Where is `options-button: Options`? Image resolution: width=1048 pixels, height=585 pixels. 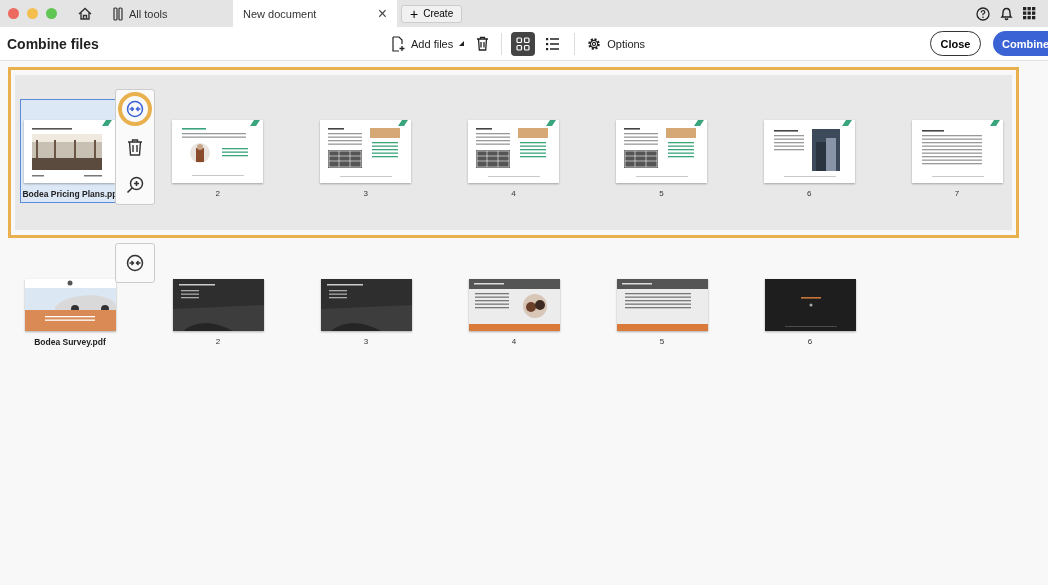 options-button: Options is located at coordinates (616, 43).